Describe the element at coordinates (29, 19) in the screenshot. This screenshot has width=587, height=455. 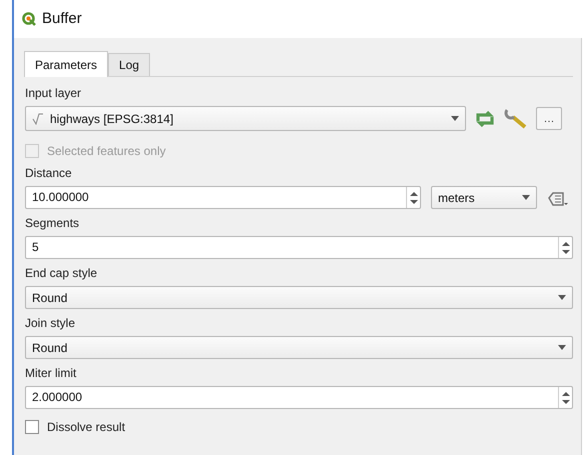
I see `app-logo-icon` at that location.